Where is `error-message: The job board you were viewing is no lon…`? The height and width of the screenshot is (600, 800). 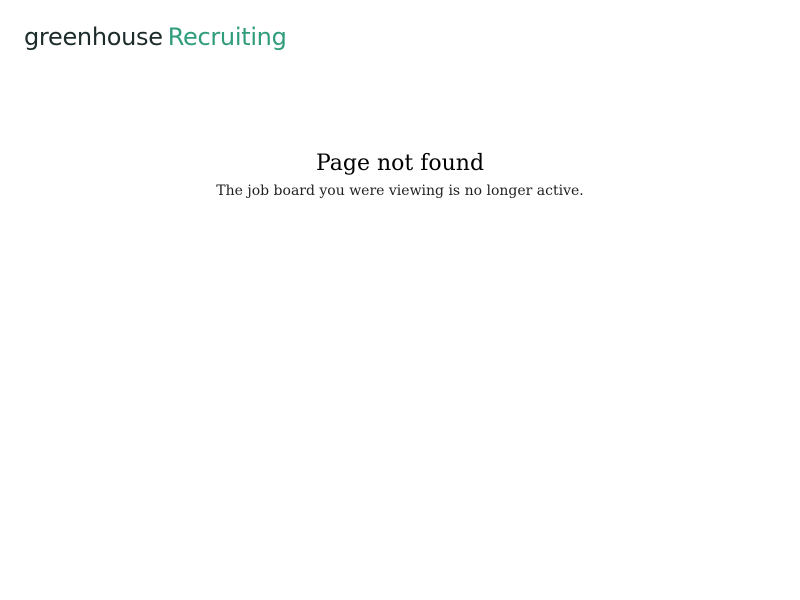 error-message: The job board you were viewing is no lon… is located at coordinates (400, 191).